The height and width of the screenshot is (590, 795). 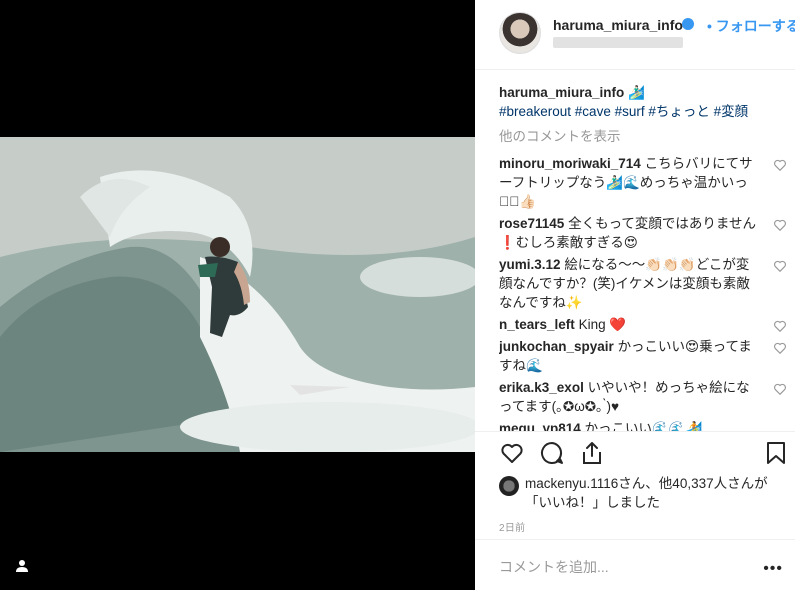 I want to click on comment-username: n_tears_left, so click(x=537, y=324).